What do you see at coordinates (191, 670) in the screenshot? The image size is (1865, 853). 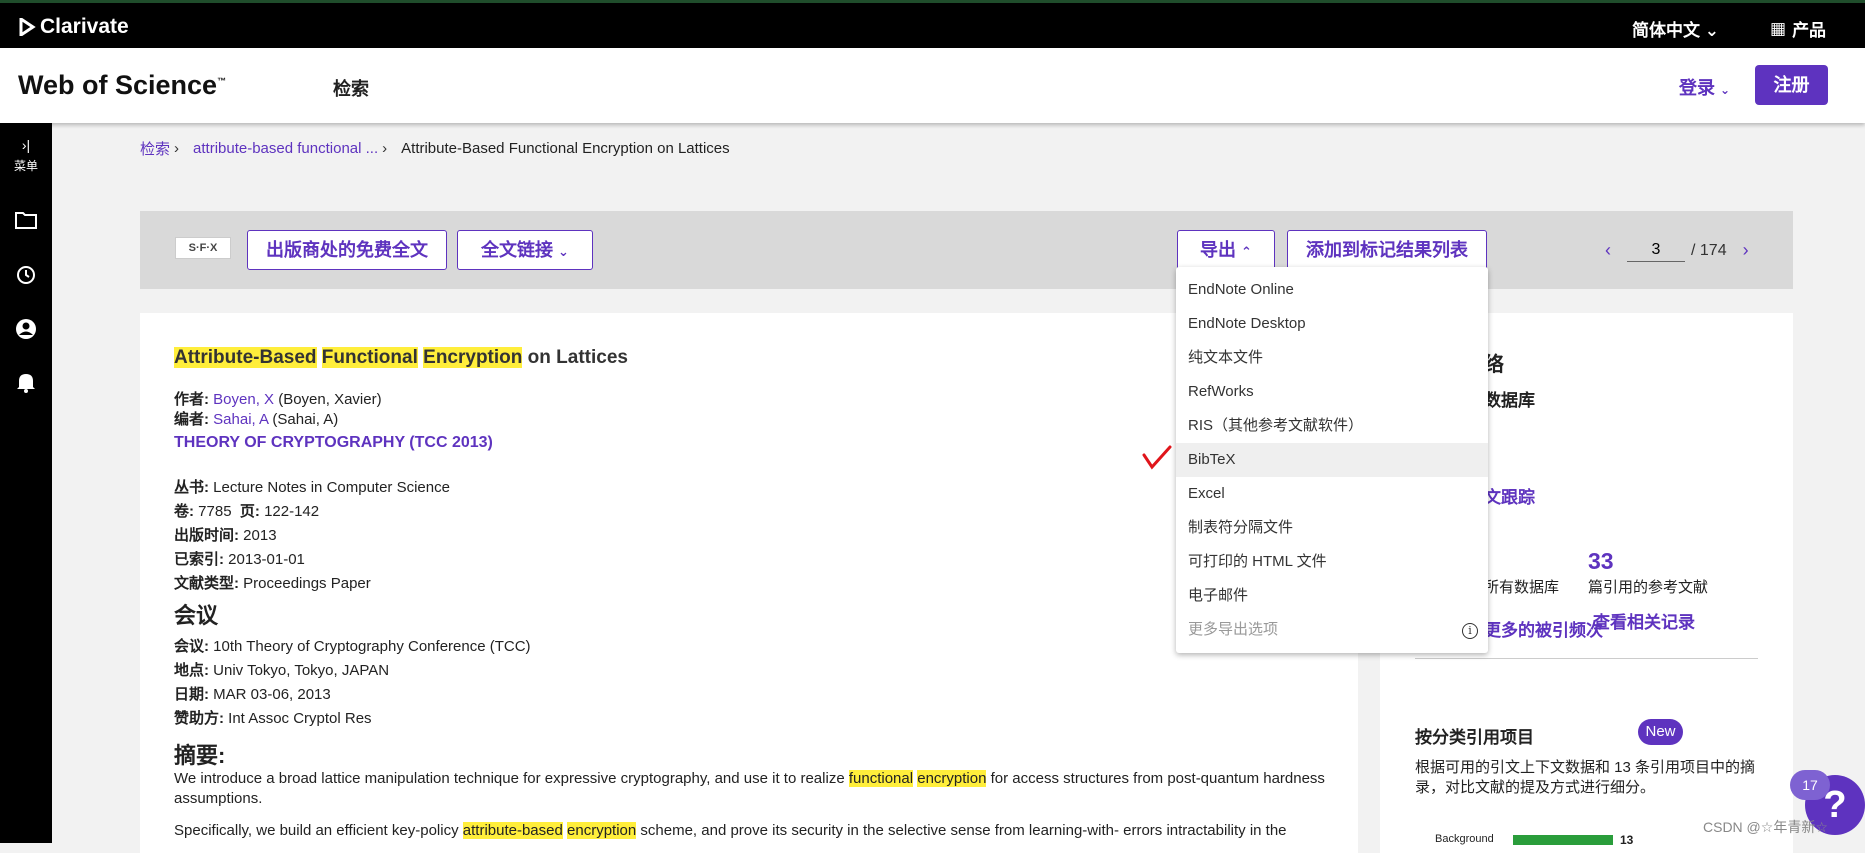 I see `location-label: 地点:` at bounding box center [191, 670].